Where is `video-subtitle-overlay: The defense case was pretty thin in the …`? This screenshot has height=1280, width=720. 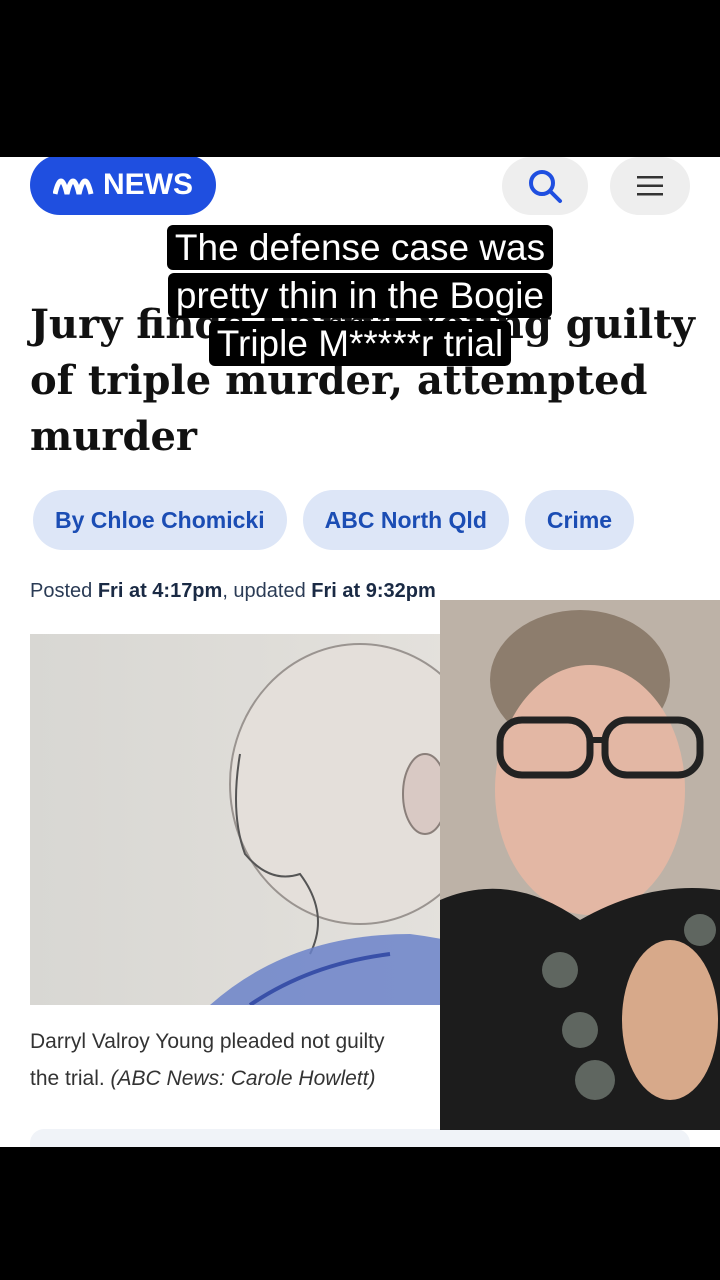 video-subtitle-overlay: The defense case was pretty thin in the … is located at coordinates (360, 296).